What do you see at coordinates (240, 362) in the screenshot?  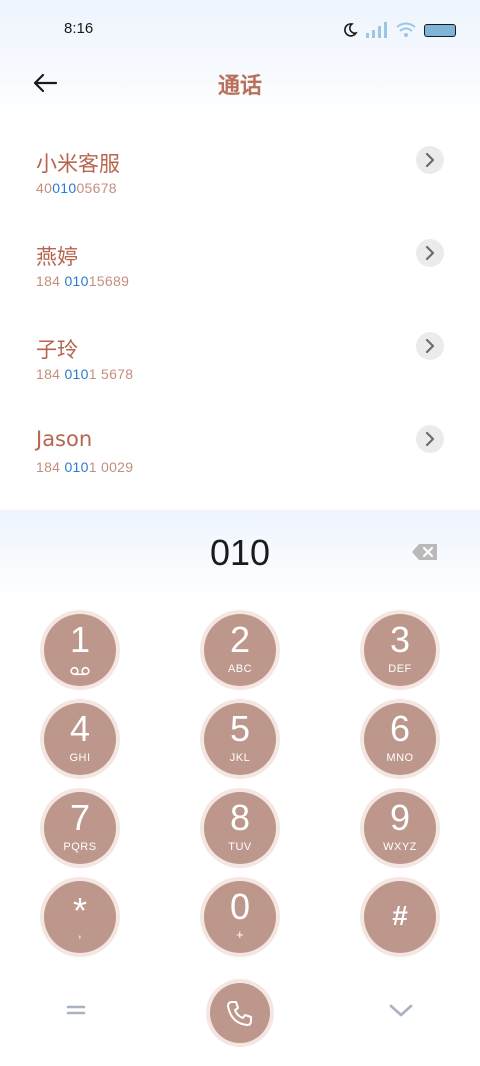 I see `result-row: 子玲 184 0101 5678` at bounding box center [240, 362].